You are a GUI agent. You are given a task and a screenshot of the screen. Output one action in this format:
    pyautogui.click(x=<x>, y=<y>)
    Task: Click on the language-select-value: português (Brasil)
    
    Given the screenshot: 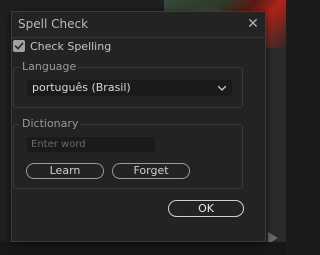 What is the action you would take?
    pyautogui.click(x=81, y=87)
    